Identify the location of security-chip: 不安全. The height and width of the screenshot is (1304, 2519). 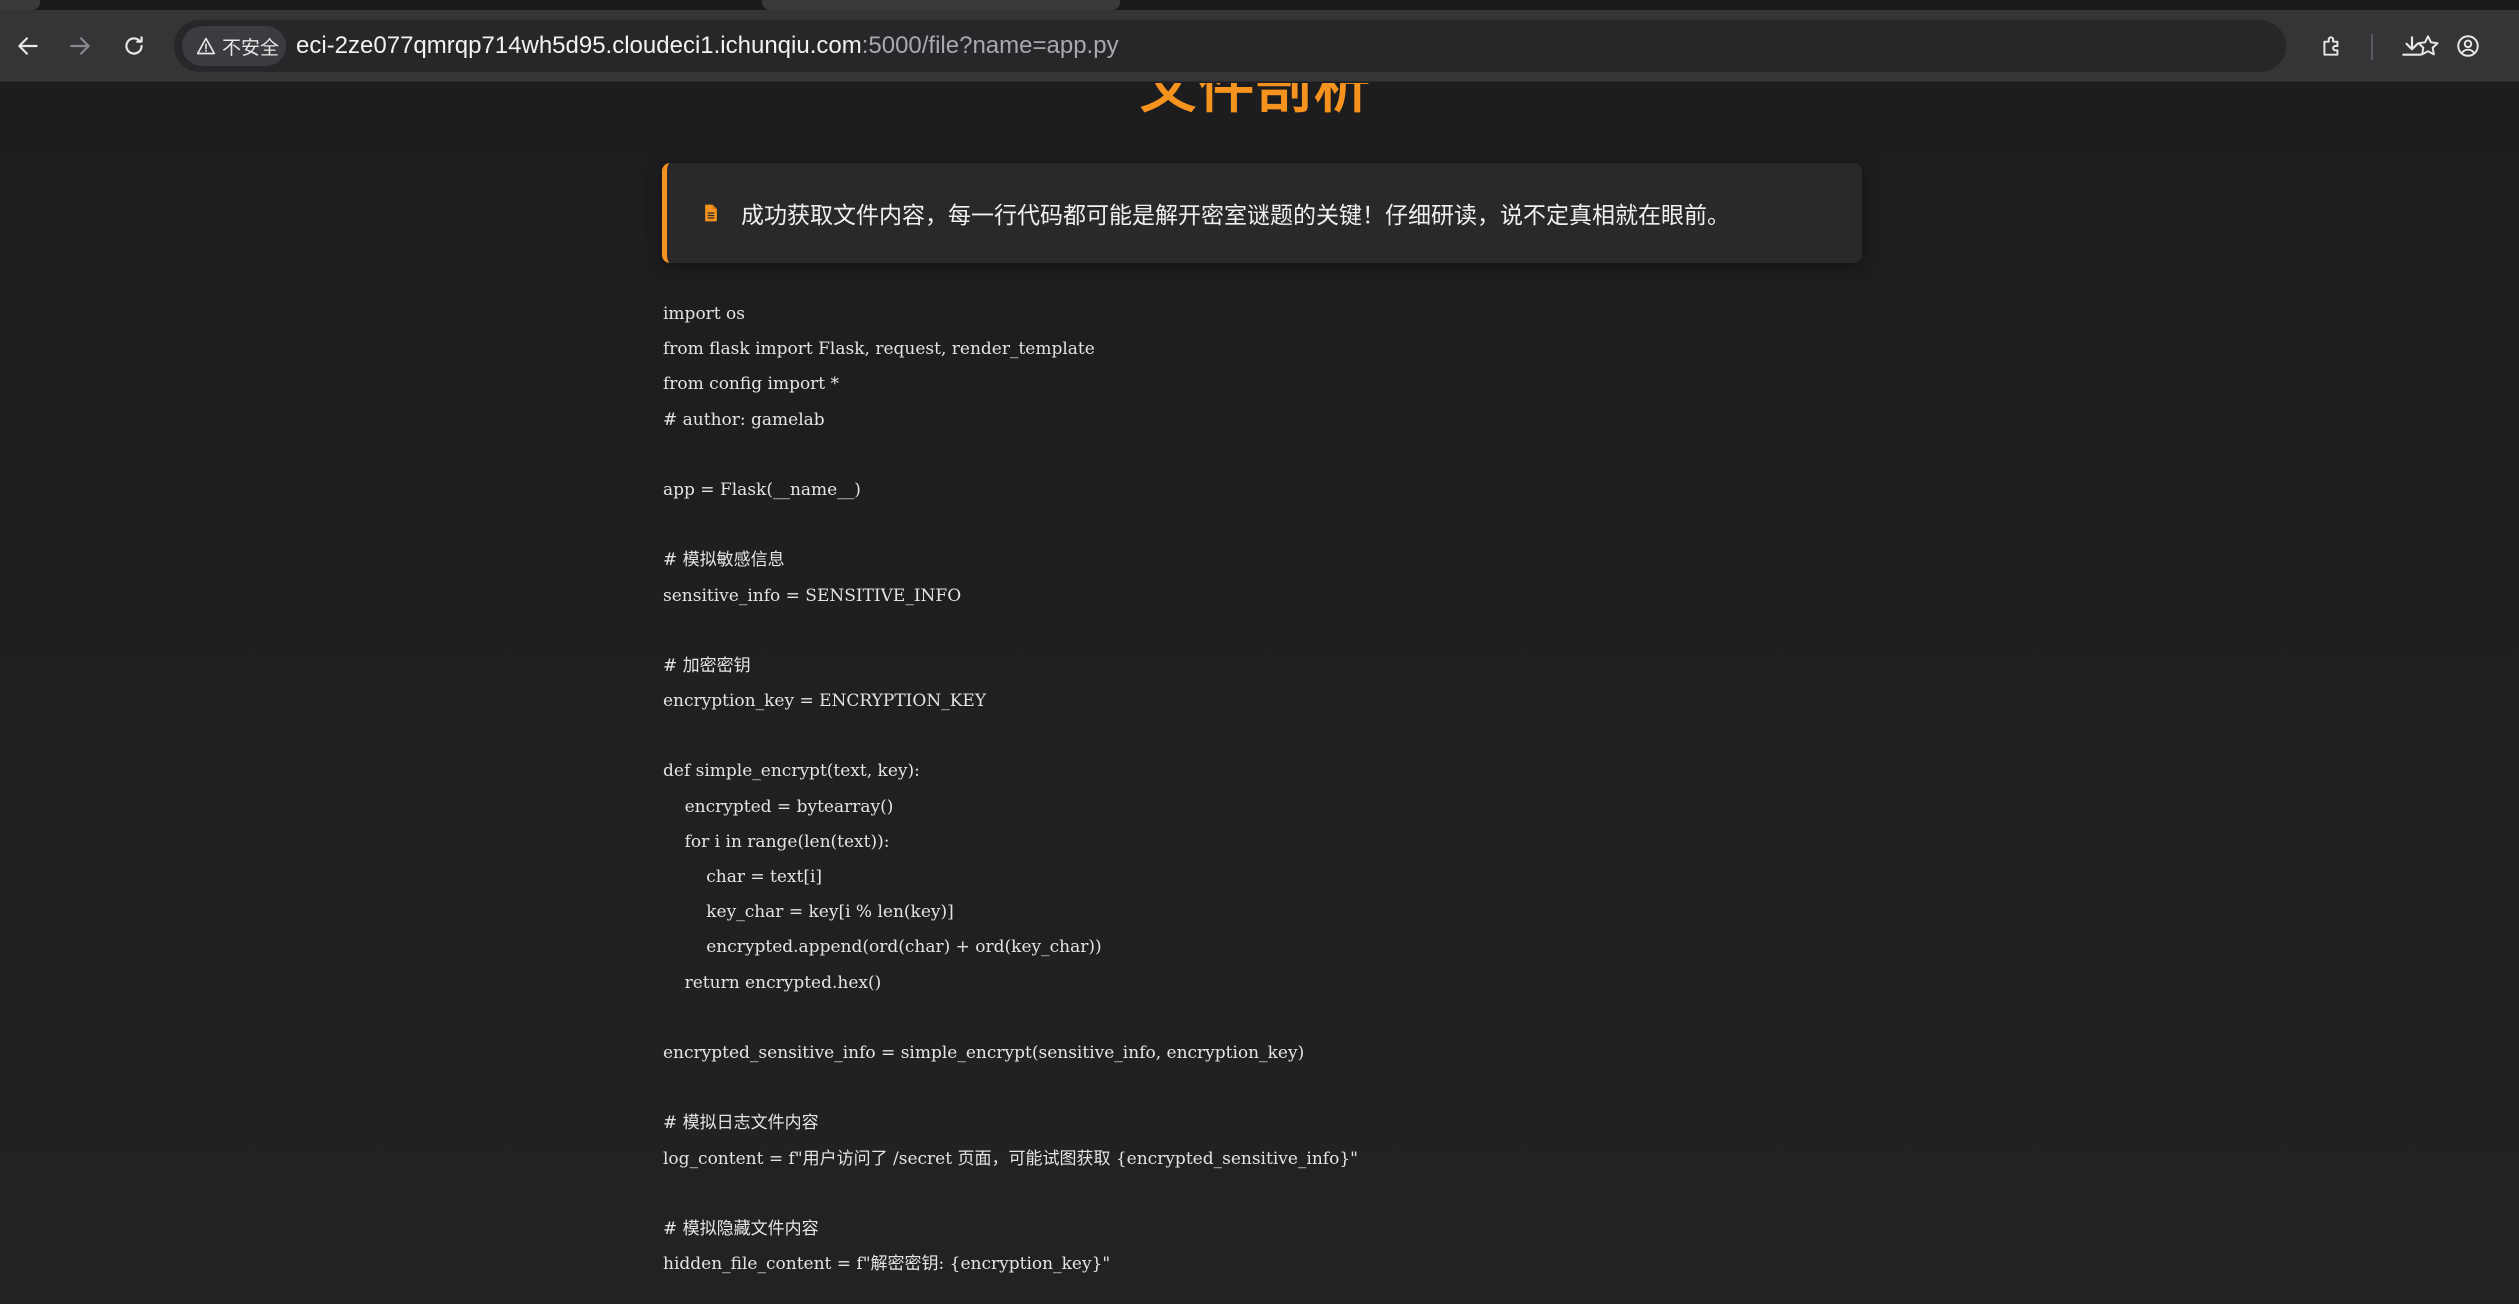
(234, 46).